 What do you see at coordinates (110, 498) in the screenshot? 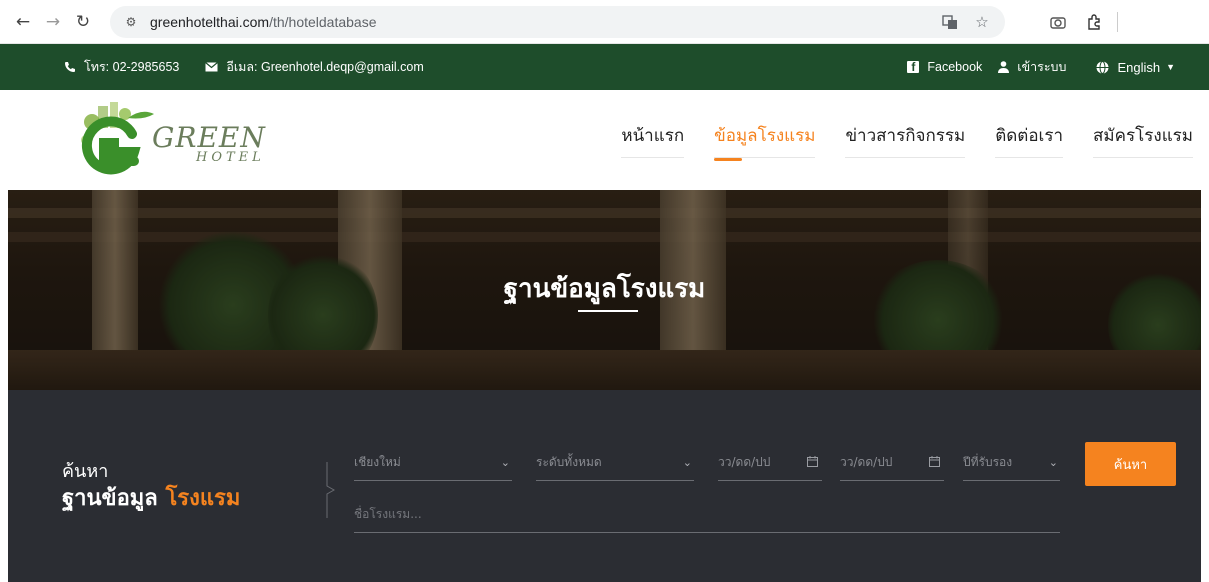
I see `search-heading-big-text: ฐานข้อมูล` at bounding box center [110, 498].